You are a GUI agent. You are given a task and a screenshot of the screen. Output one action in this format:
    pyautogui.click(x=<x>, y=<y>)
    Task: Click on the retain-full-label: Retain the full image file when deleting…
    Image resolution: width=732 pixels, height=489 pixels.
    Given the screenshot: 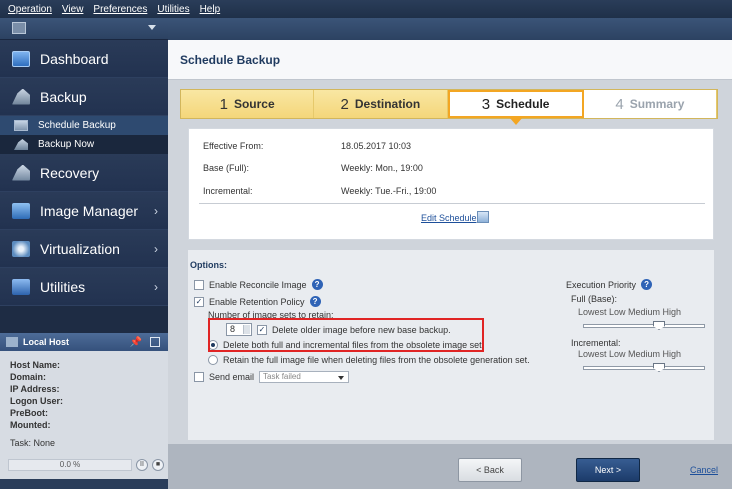 What is the action you would take?
    pyautogui.click(x=376, y=360)
    